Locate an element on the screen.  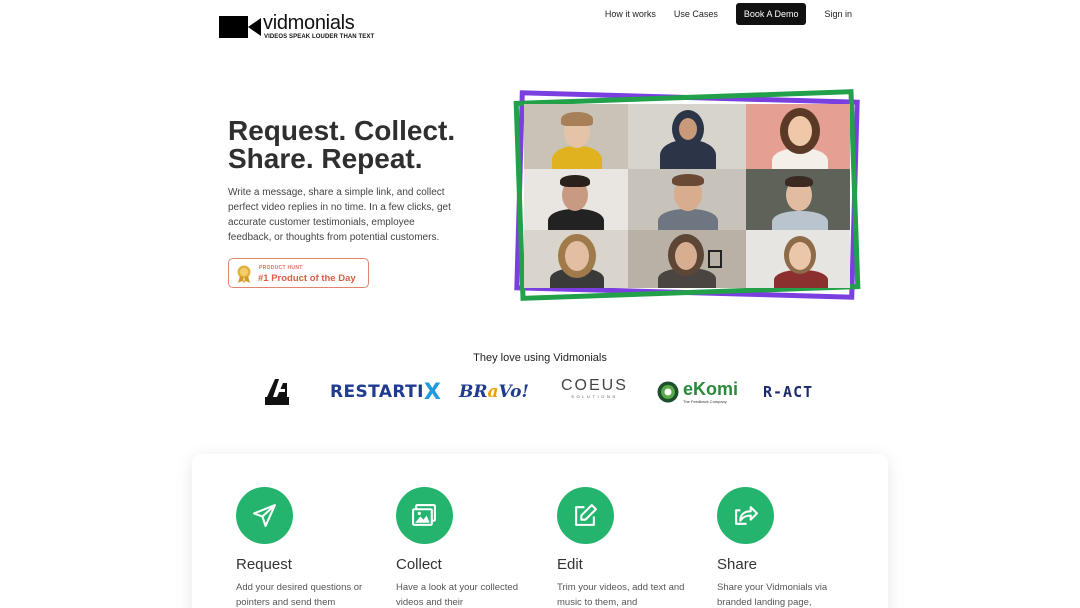
hero-title: Request. Collect. Share. Repeat. is located at coordinates (358, 145).